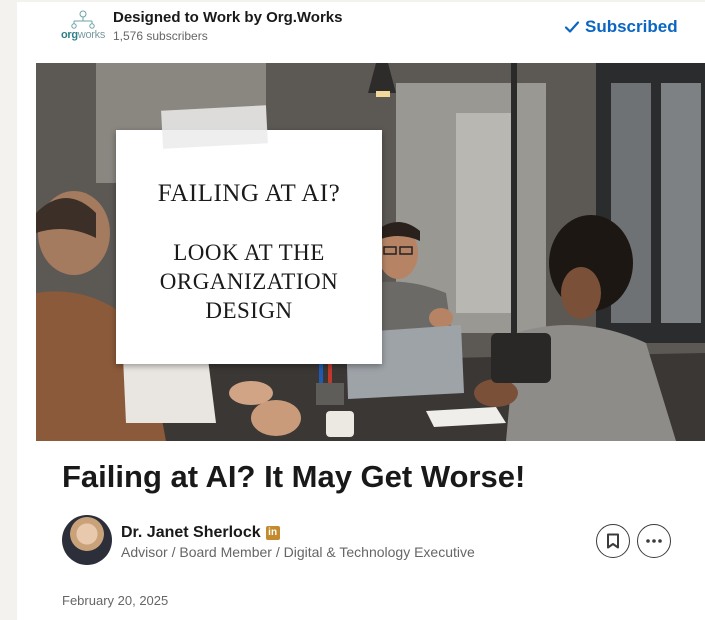  I want to click on subscriber-count: 1,576 subscribers, so click(160, 36).